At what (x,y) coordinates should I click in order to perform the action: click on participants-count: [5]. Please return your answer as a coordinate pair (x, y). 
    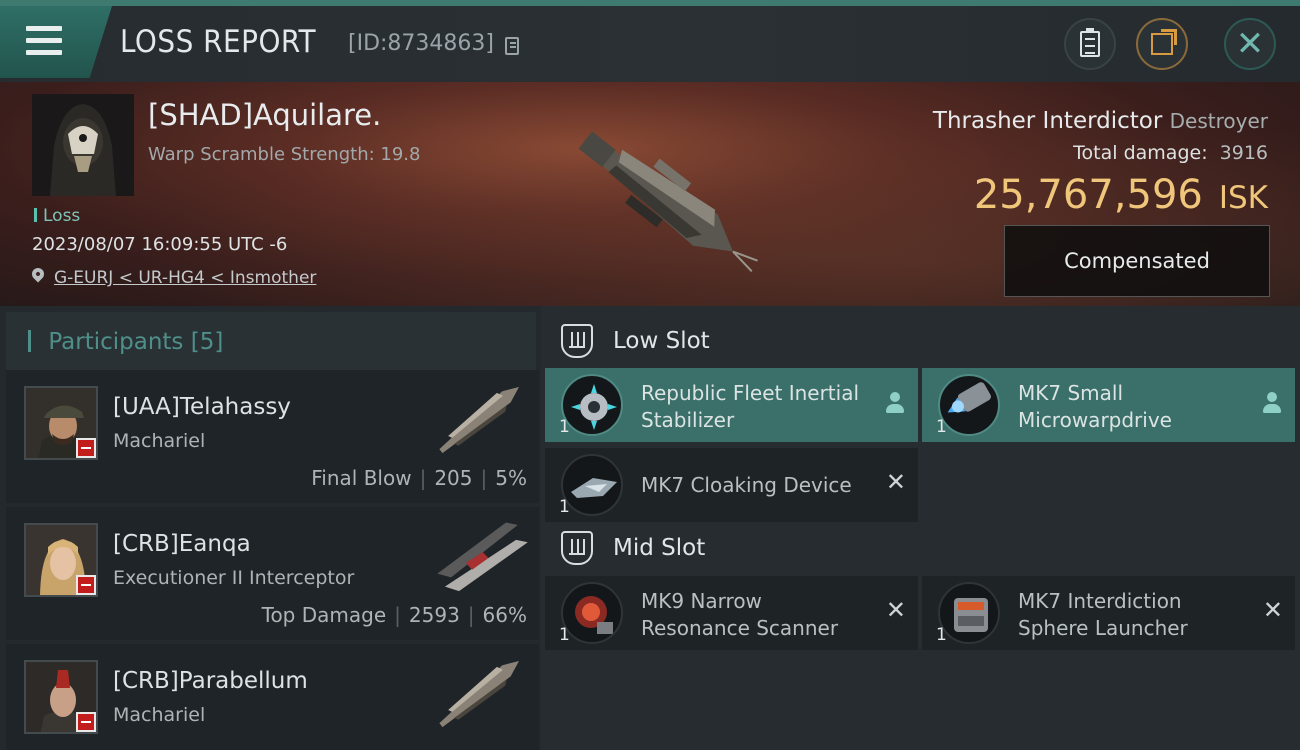
    Looking at the image, I should click on (207, 342).